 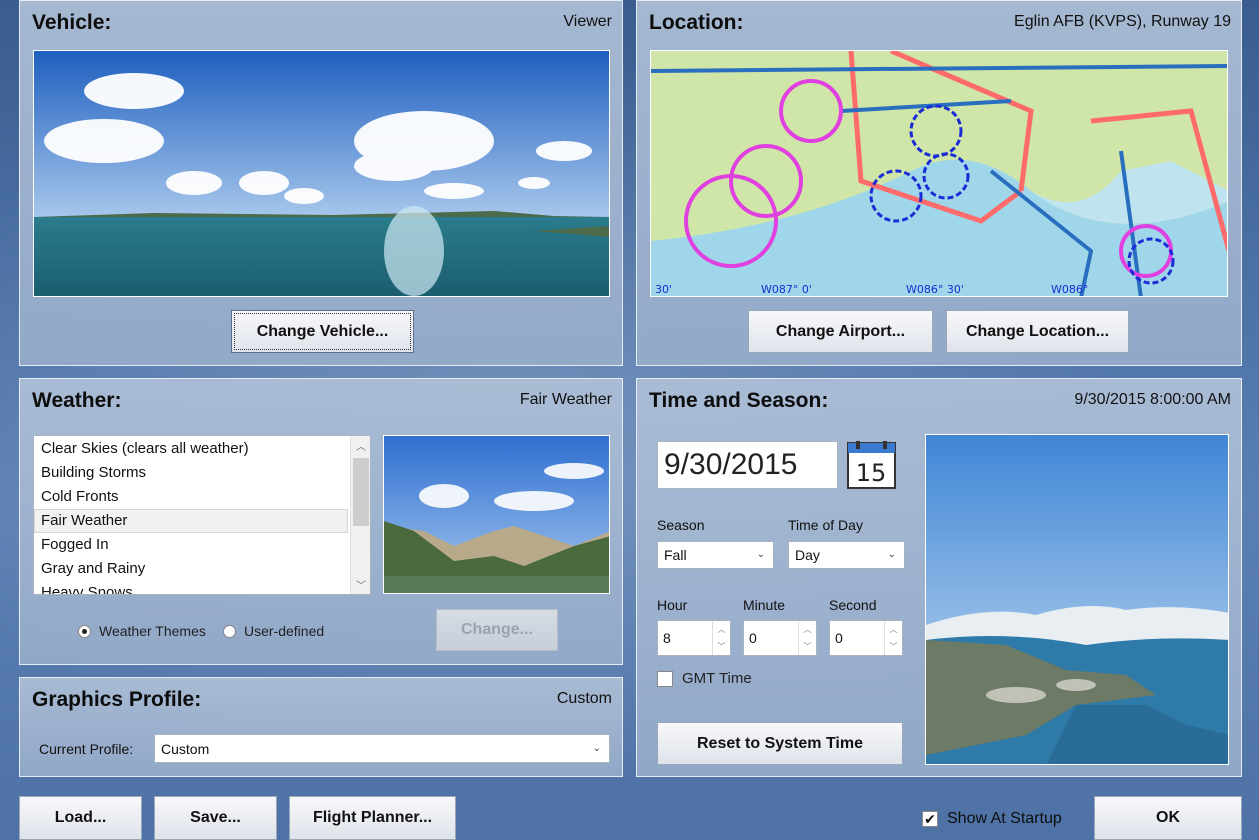 I want to click on show-at-startup-label: Show At Startup, so click(x=1004, y=818).